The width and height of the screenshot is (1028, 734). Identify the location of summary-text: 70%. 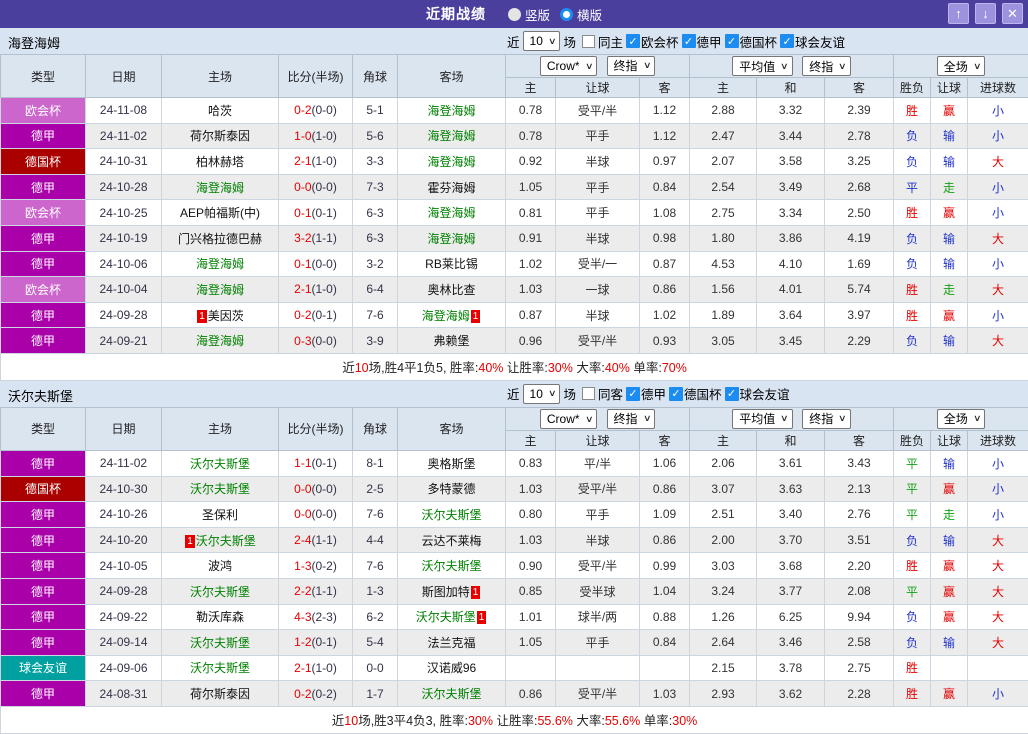
(674, 368).